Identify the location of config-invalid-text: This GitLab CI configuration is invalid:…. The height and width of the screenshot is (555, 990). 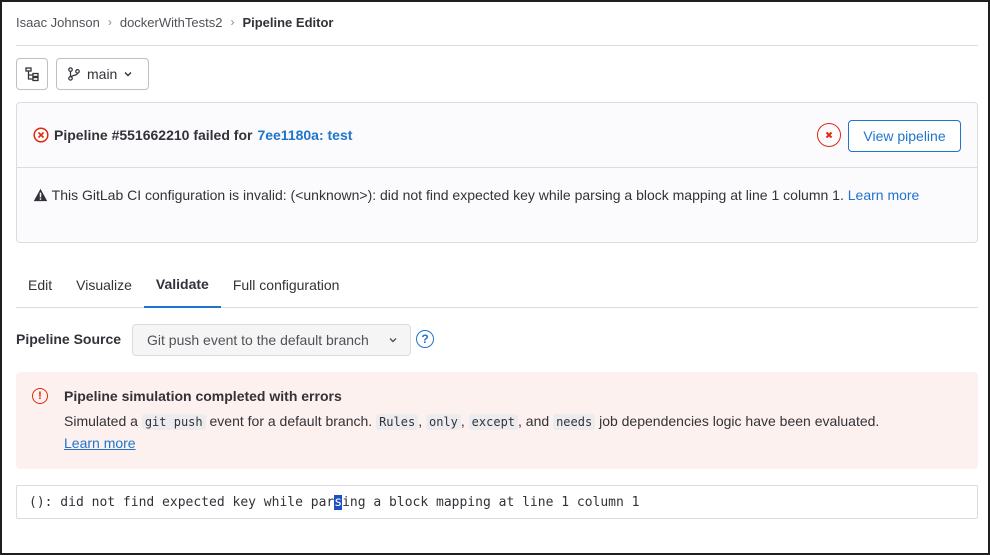
(447, 195).